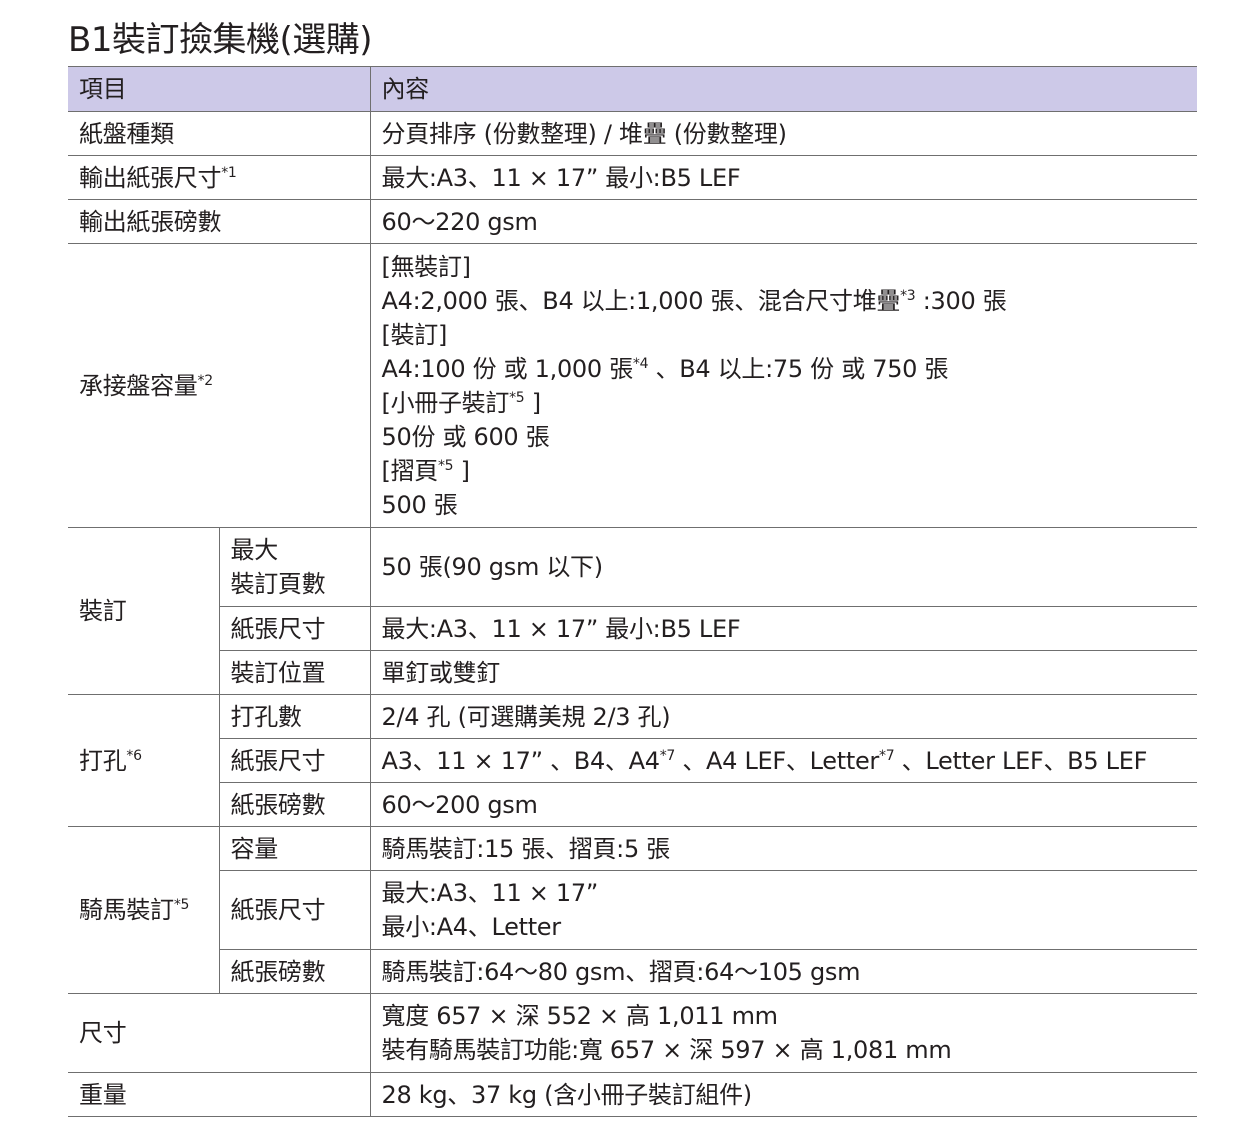 This screenshot has width=1240, height=1129. I want to click on table-row: 紙張磅數 騎馬裝訂:64～80 gsm、摺頁:64～105 gsm, so click(632, 971).